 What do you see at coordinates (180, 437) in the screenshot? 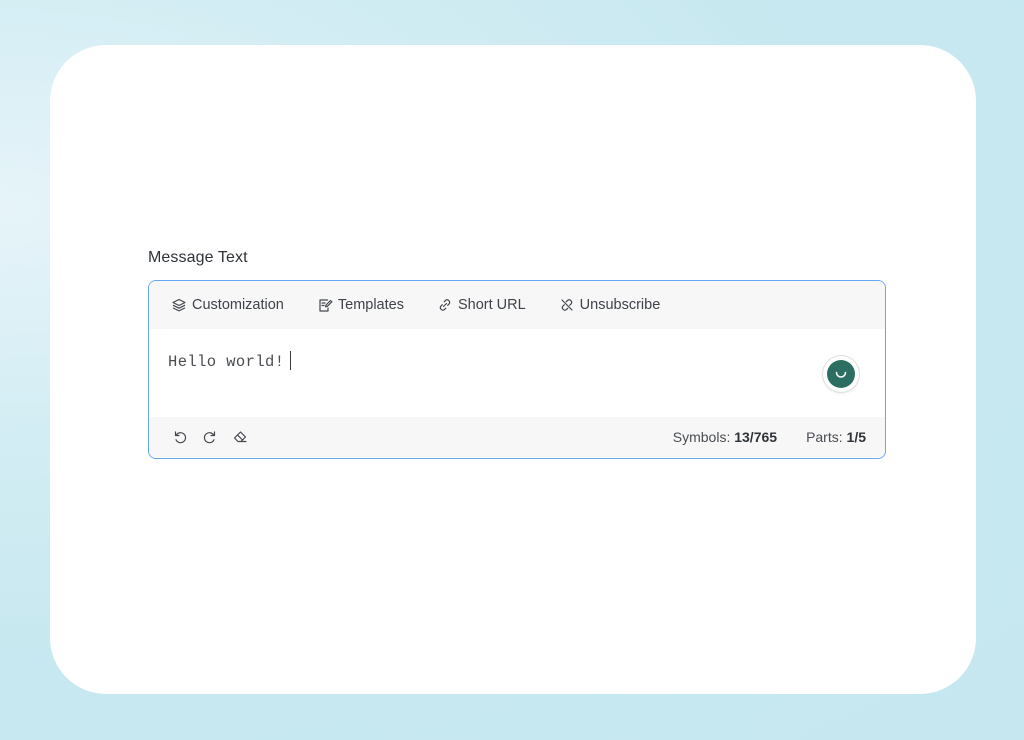
I see `undo-icon` at bounding box center [180, 437].